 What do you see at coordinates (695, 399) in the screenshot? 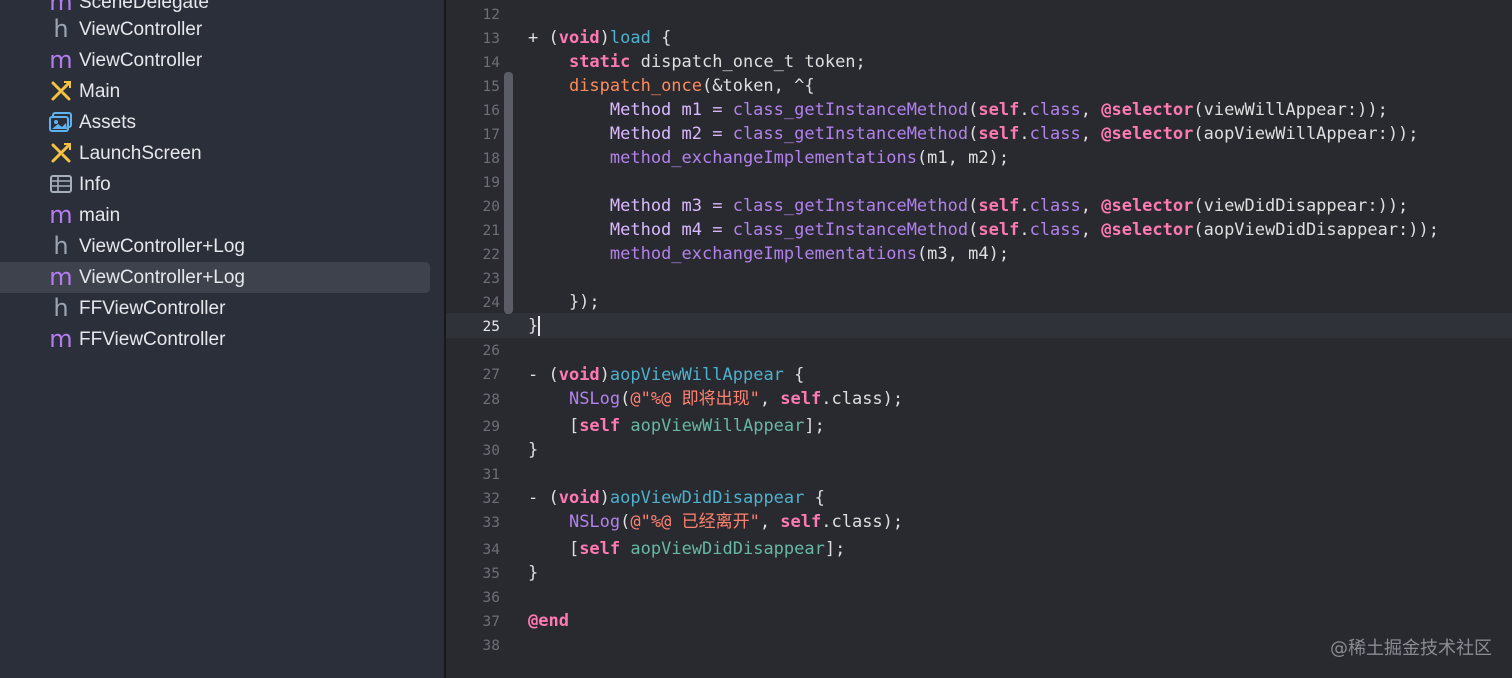
I see `code-string: @"%@ 即将出现"` at bounding box center [695, 399].